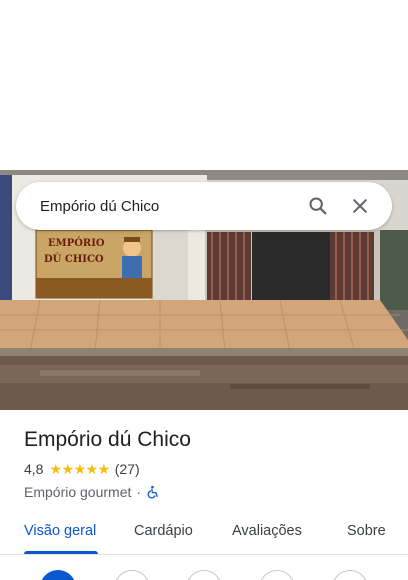 The image size is (408, 580). Describe the element at coordinates (61, 552) in the screenshot. I see `active-tab-indicator` at that location.